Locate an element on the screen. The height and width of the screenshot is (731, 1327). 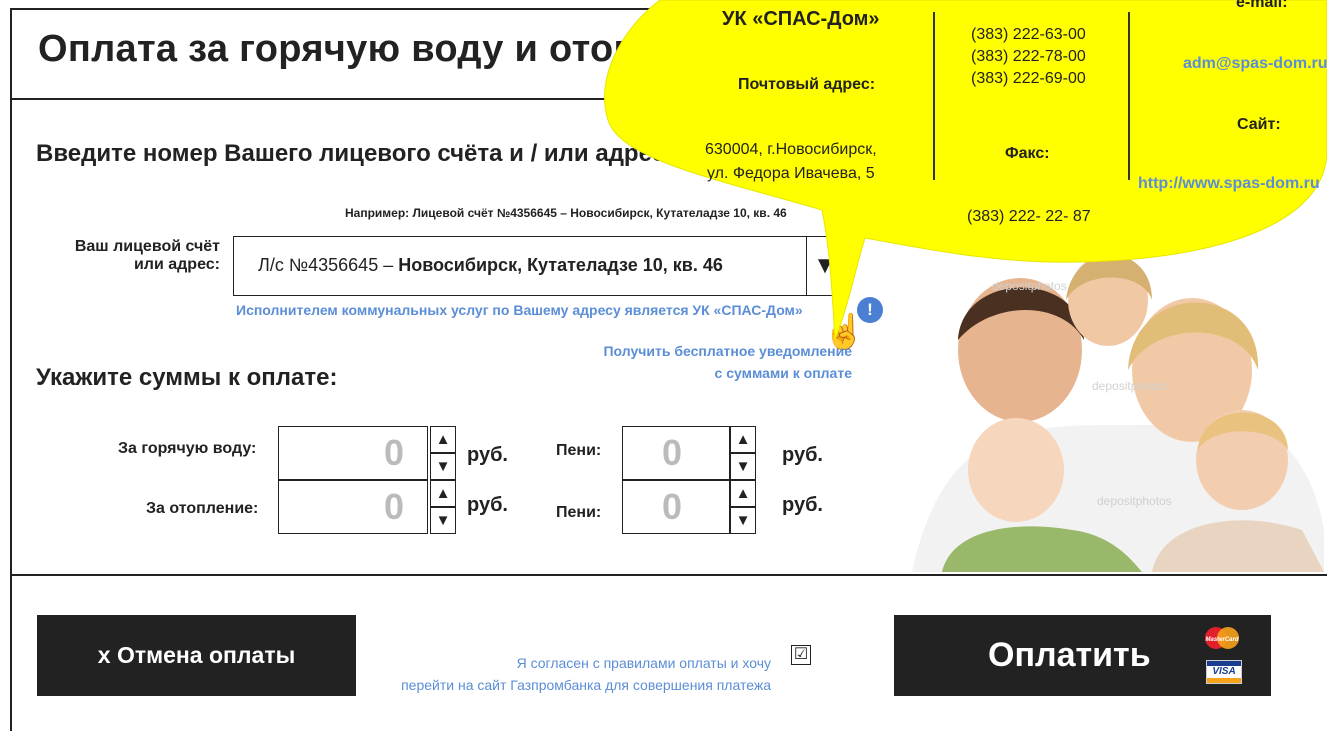
pay-button-label: Оплатить is located at coordinates (1069, 655).